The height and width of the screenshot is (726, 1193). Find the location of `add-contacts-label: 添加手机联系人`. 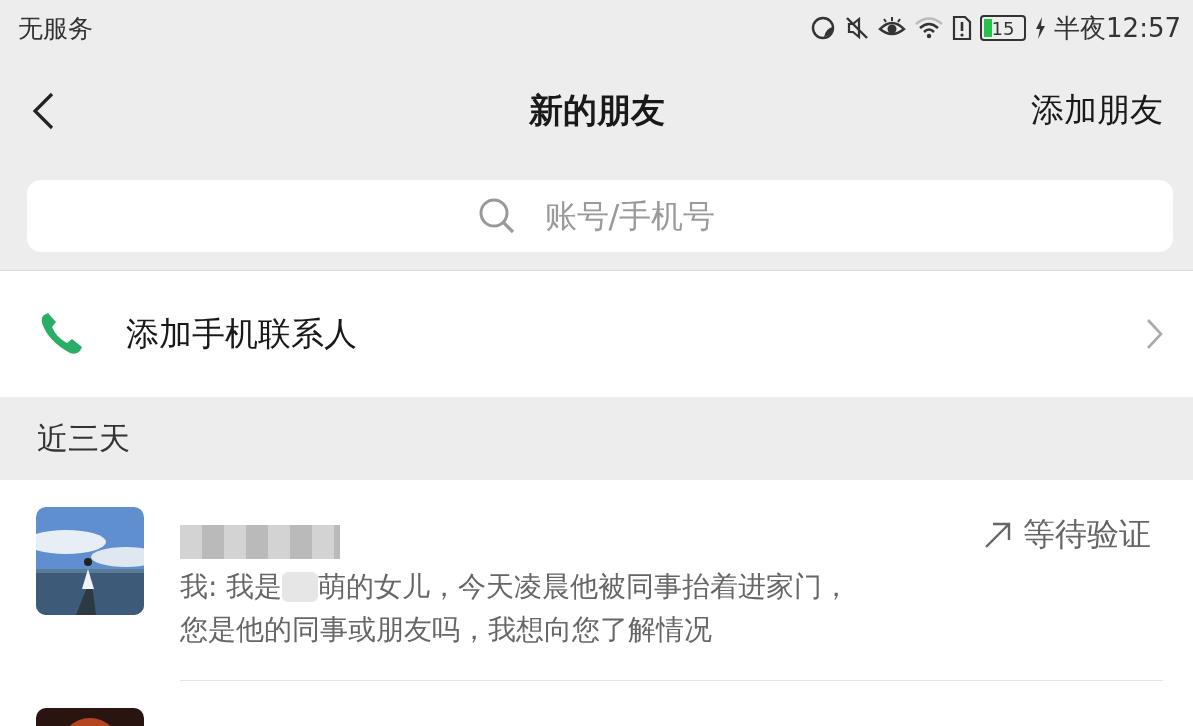

add-contacts-label: 添加手机联系人 is located at coordinates (242, 333).